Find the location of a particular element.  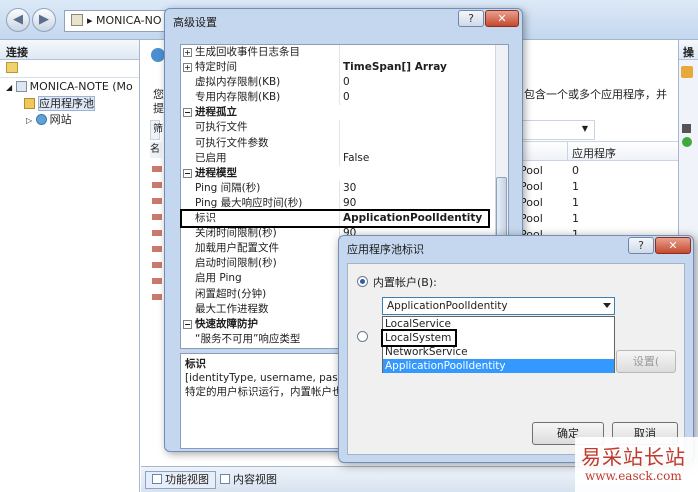

property-key-text: 启用 Ping is located at coordinates (218, 278).